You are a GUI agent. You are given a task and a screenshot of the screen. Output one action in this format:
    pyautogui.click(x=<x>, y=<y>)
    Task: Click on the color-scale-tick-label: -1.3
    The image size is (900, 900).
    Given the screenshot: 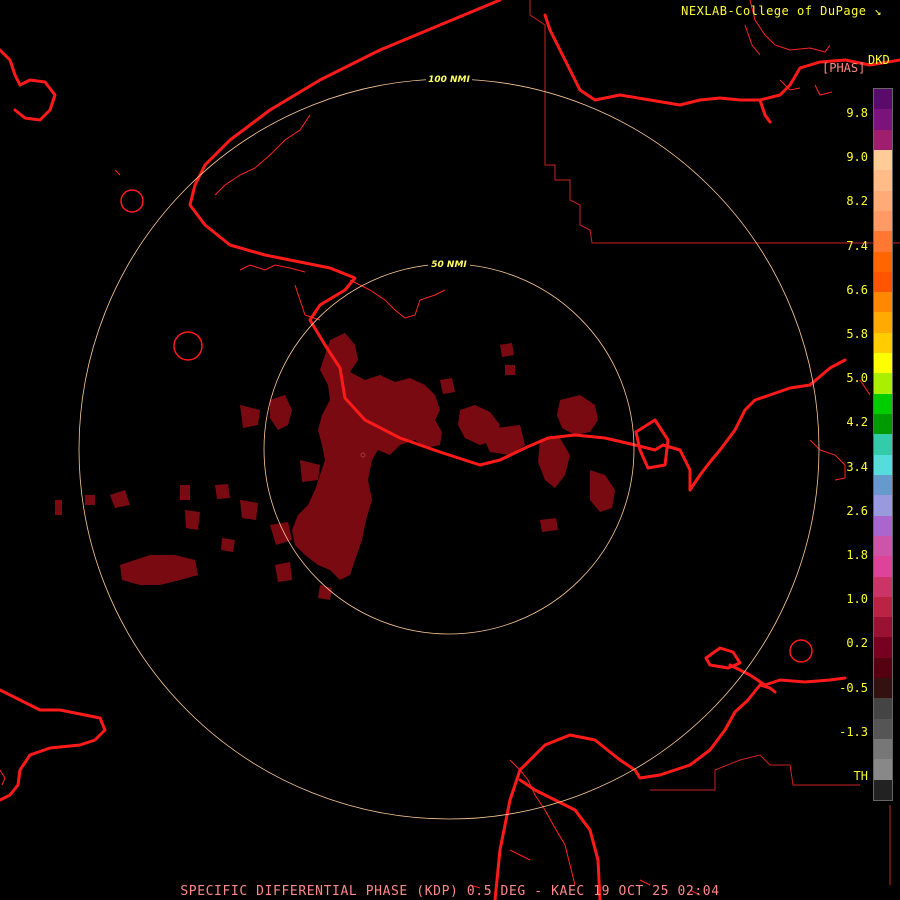 What is the action you would take?
    pyautogui.click(x=853, y=731)
    